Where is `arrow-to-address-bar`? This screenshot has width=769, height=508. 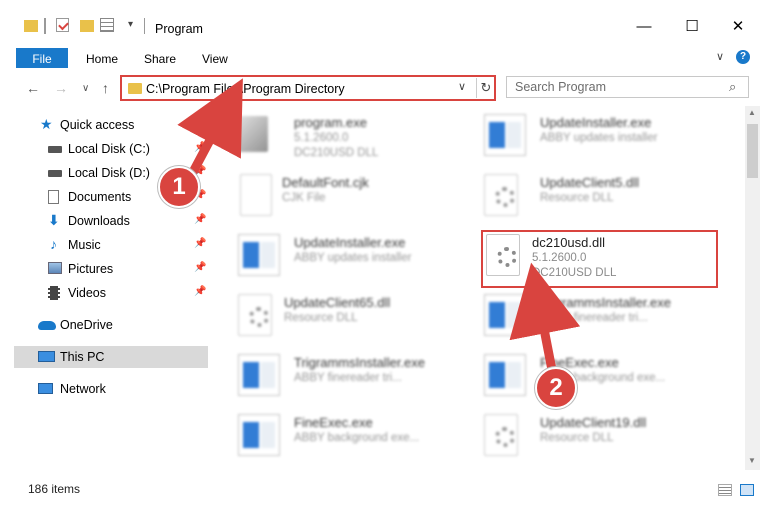
arrow-to-address-bar is located at coordinates (210, 127).